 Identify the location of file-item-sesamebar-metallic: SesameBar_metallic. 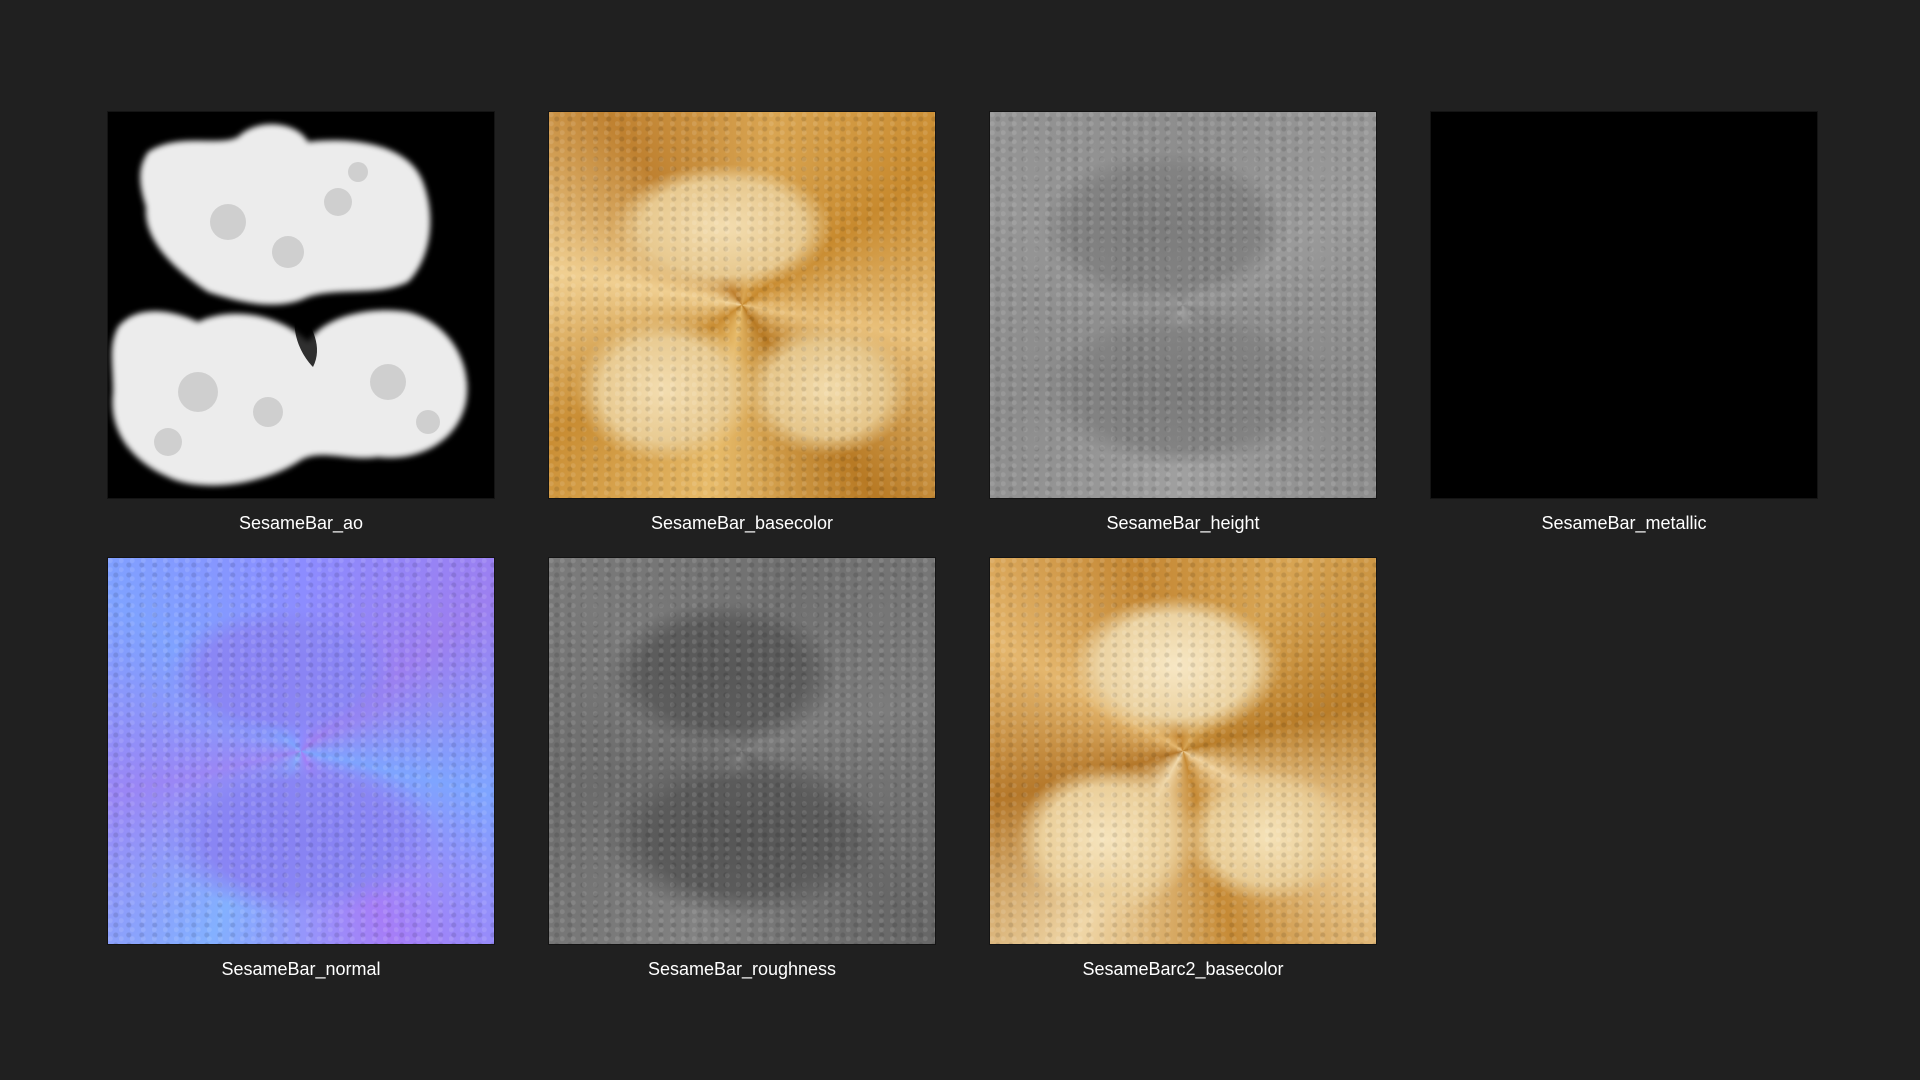
(1624, 323).